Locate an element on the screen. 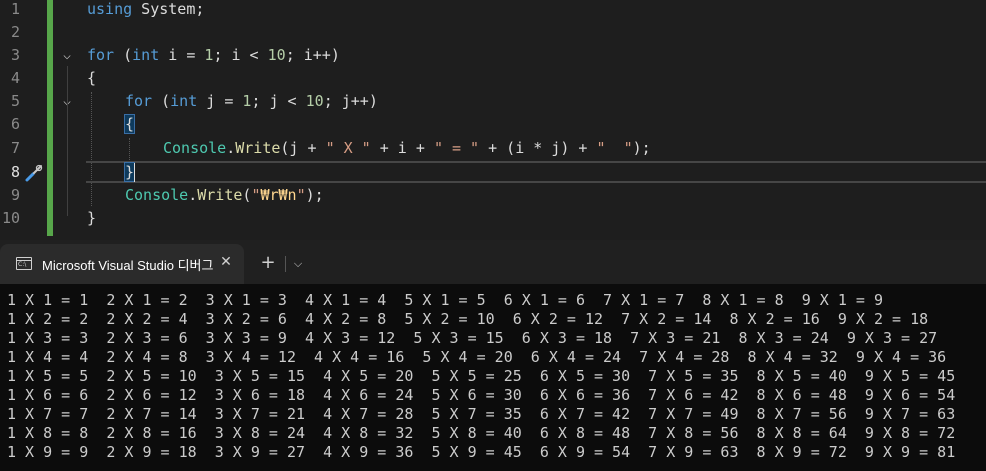 The height and width of the screenshot is (471, 986). code-line-8: } is located at coordinates (129, 172).